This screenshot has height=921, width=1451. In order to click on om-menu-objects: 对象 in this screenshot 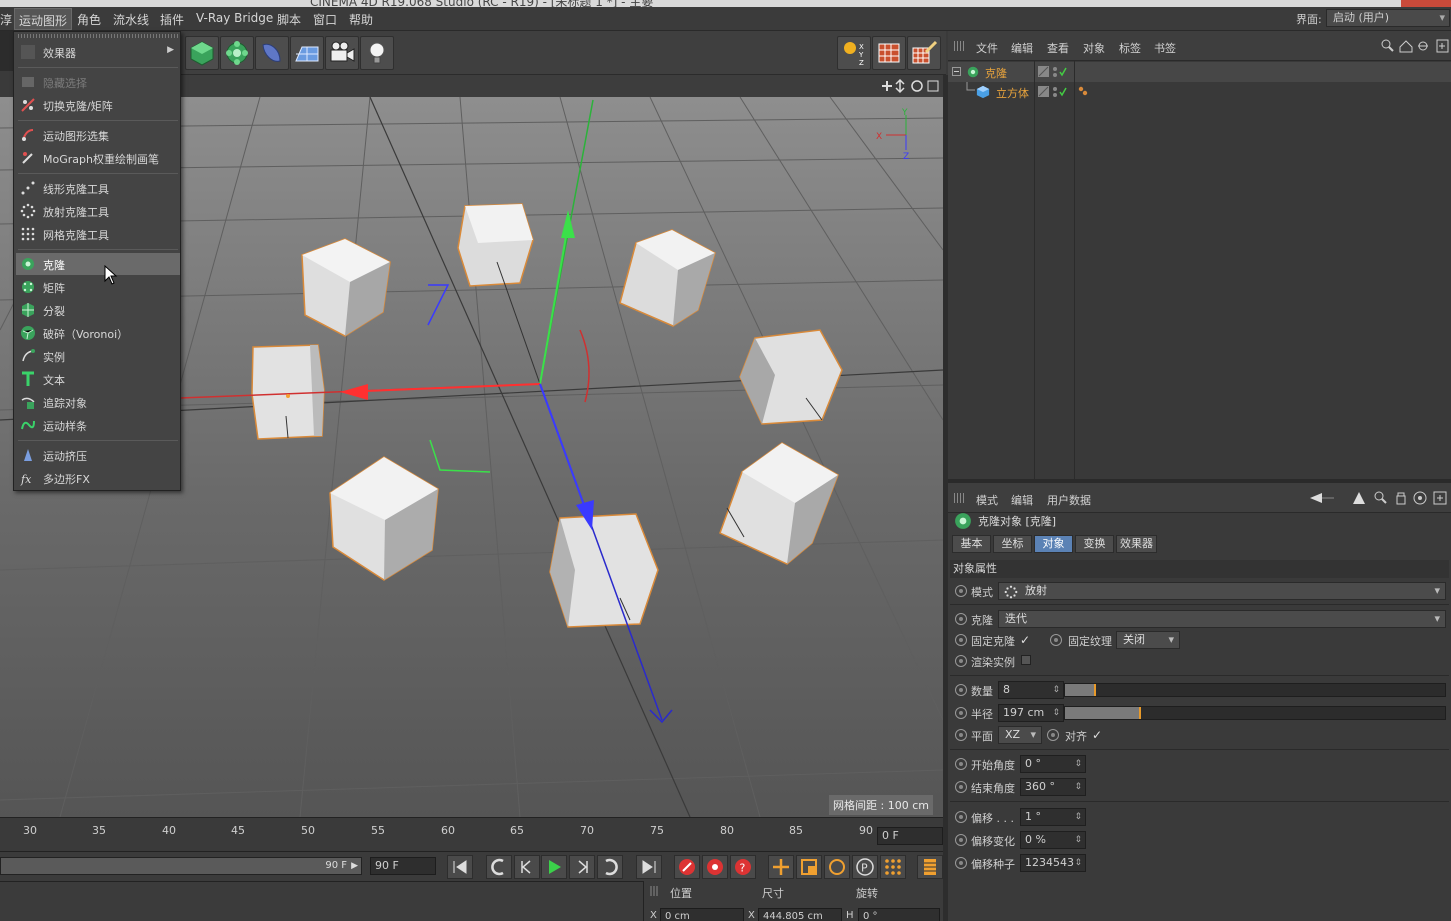, I will do `click(1094, 48)`.